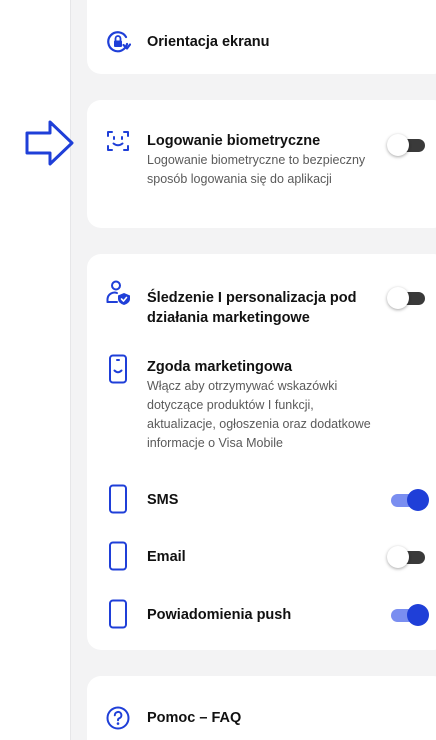 The height and width of the screenshot is (740, 436). Describe the element at coordinates (163, 500) in the screenshot. I see `sms-label: SMS` at that location.